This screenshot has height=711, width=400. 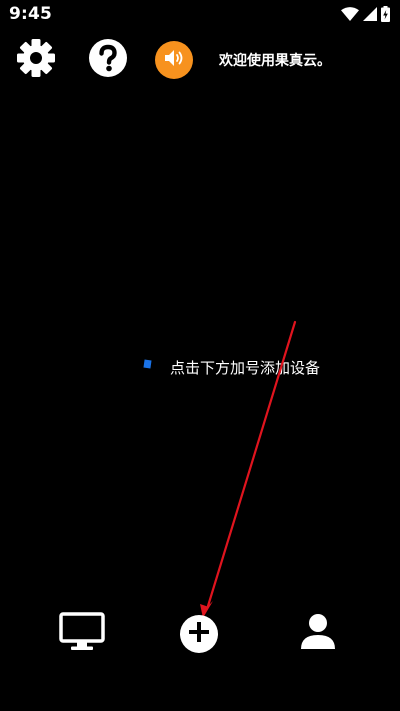 I want to click on cellular-signal-icon, so click(x=370, y=14).